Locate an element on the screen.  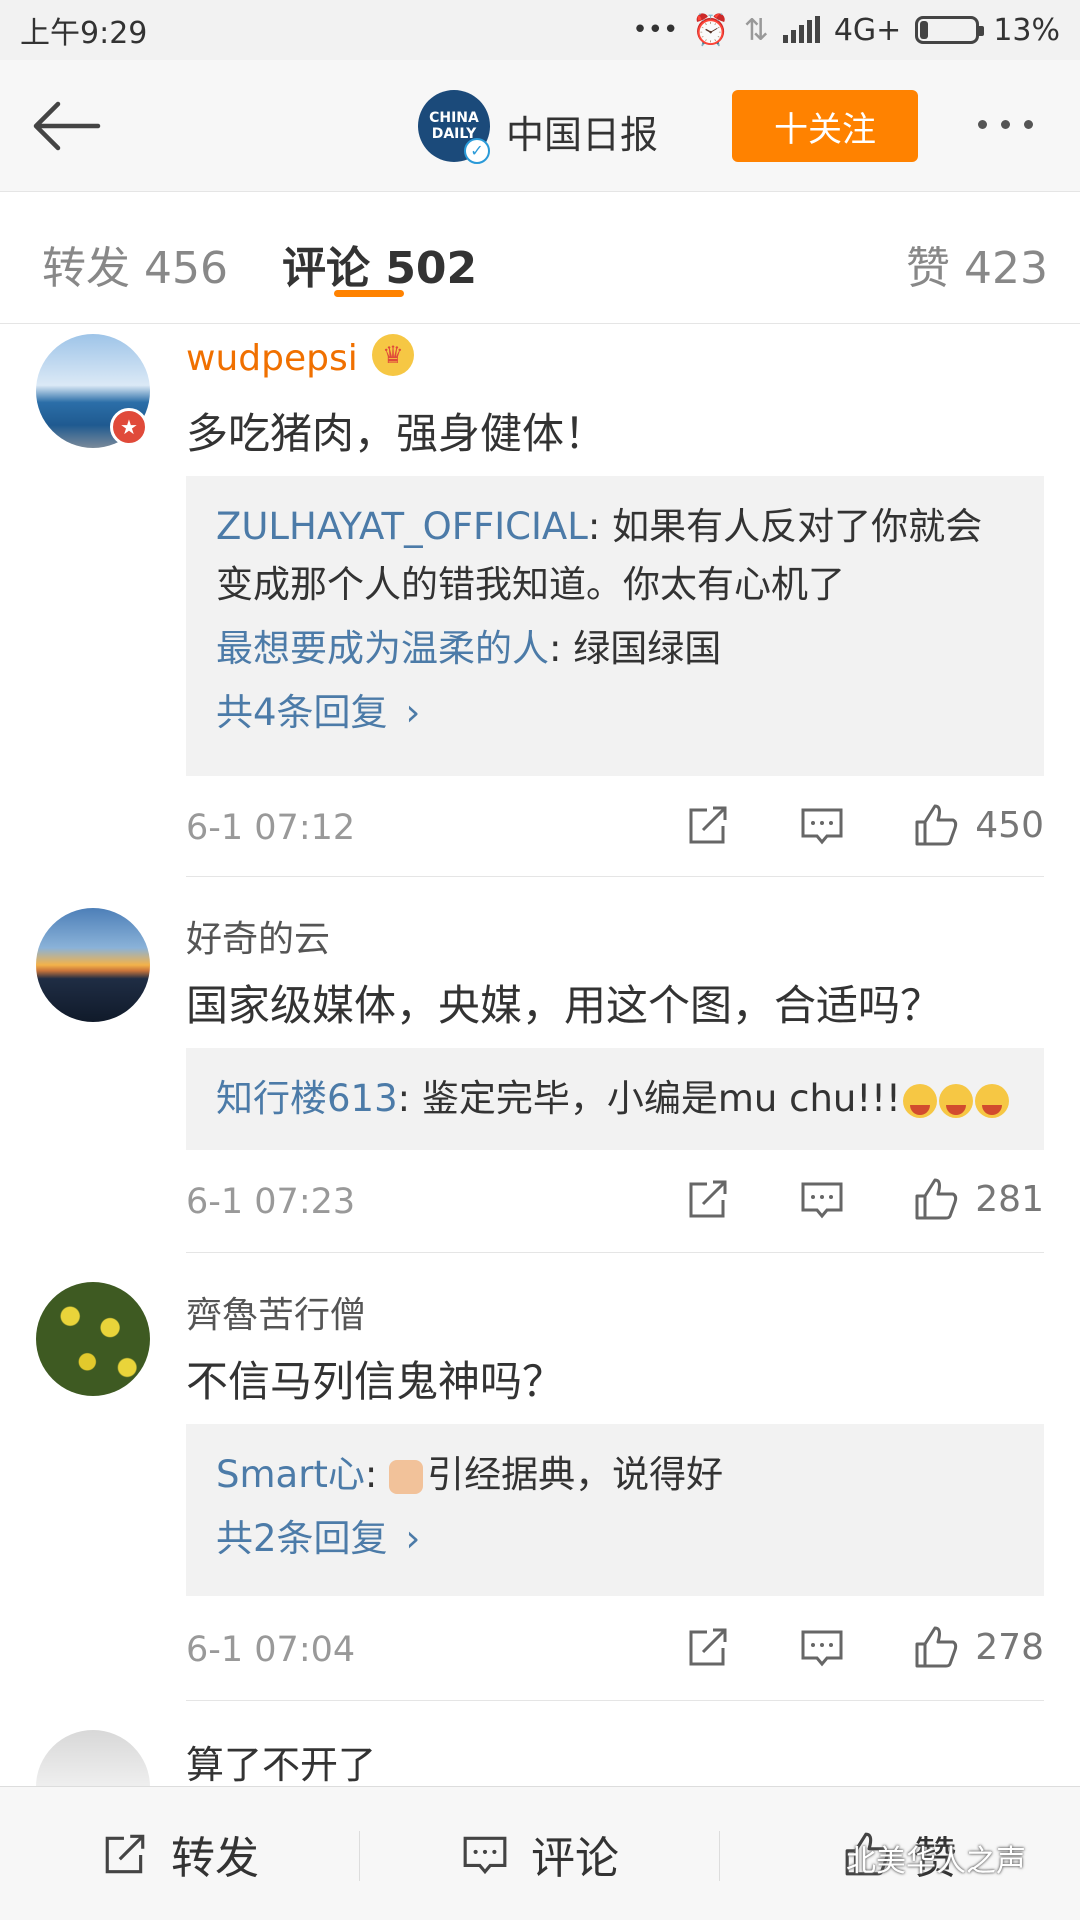
status-bar: 上午9:29 ••• ⏰ ⇅ 4G+ 13% is located at coordinates (540, 30).